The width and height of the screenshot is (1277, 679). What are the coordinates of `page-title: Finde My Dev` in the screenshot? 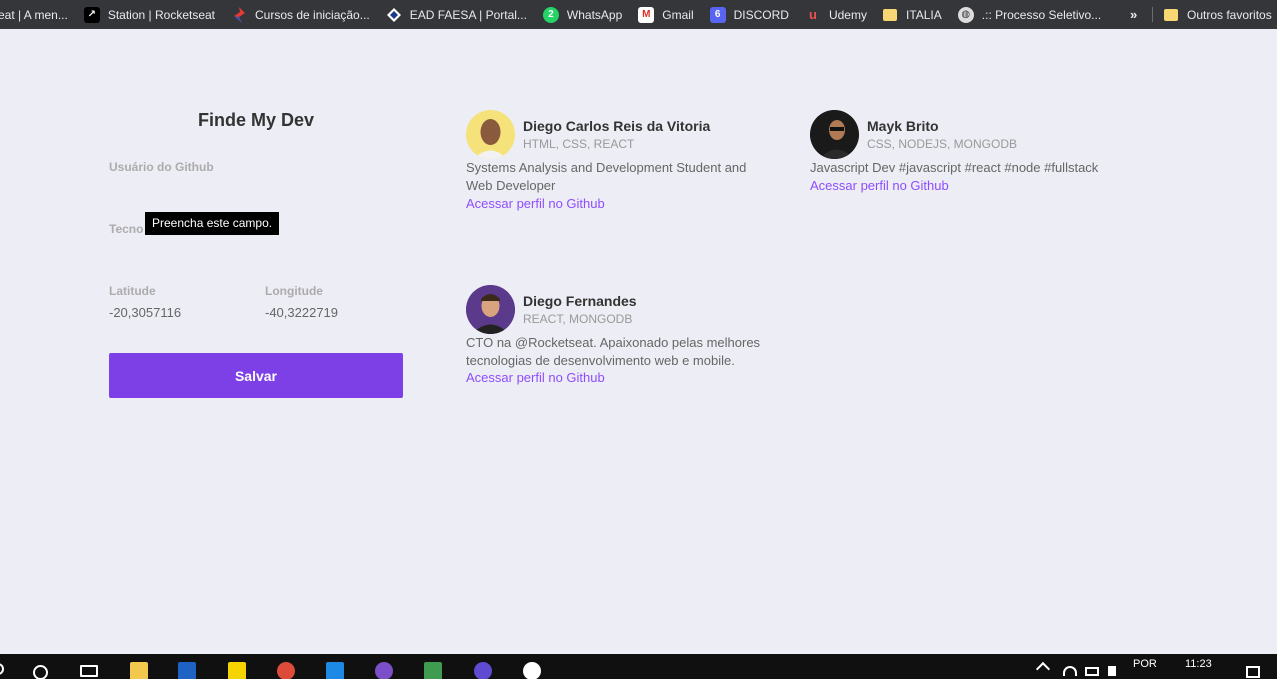 It's located at (256, 120).